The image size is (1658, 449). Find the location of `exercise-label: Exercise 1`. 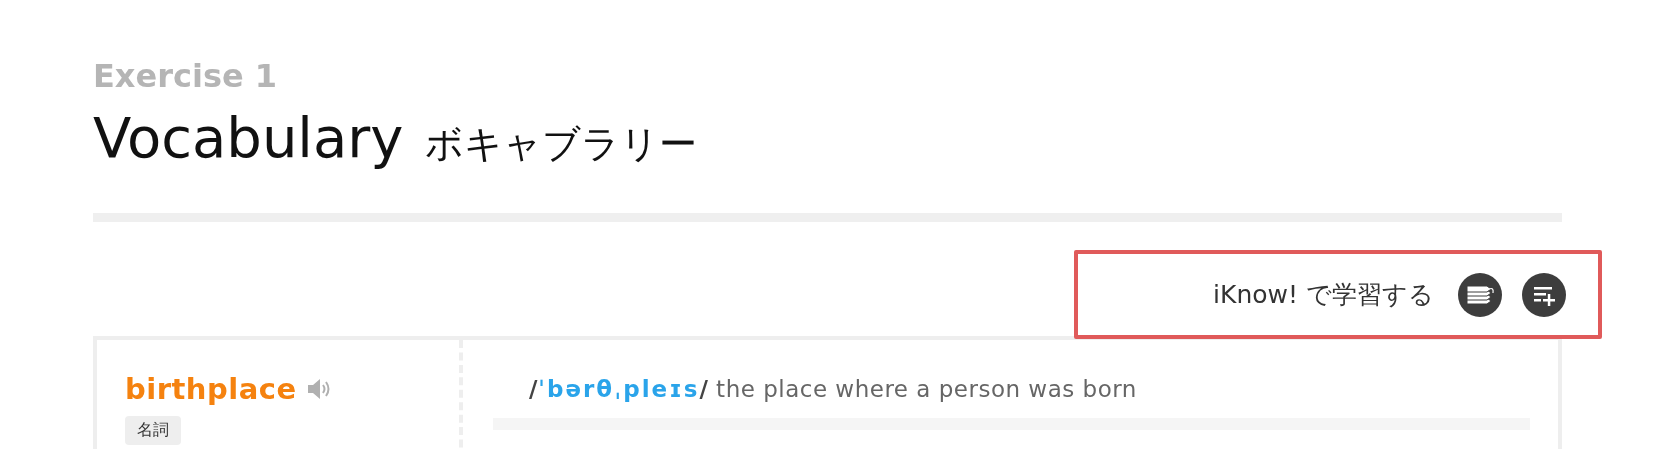

exercise-label: Exercise 1 is located at coordinates (186, 76).